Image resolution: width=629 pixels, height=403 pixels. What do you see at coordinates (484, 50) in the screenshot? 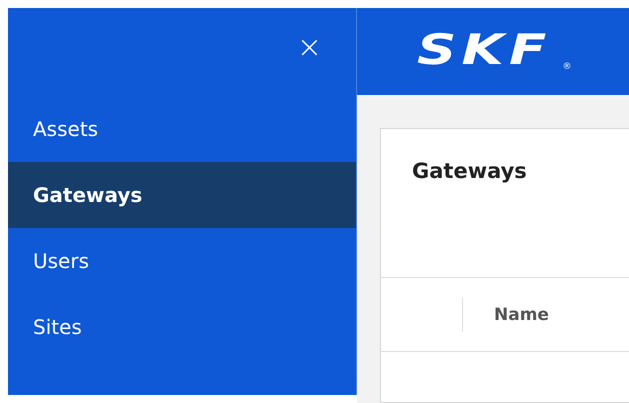
I see `logo: SKF` at bounding box center [484, 50].